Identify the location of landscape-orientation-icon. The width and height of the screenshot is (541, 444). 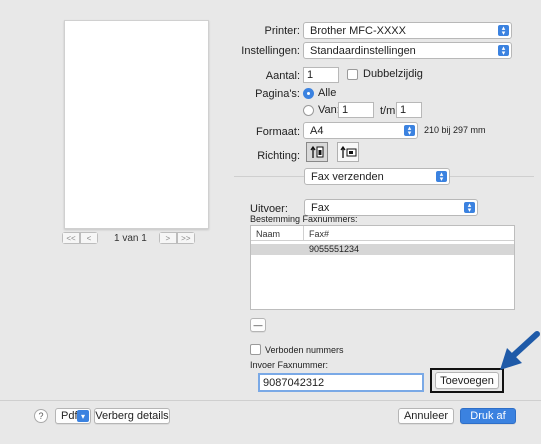
(348, 151).